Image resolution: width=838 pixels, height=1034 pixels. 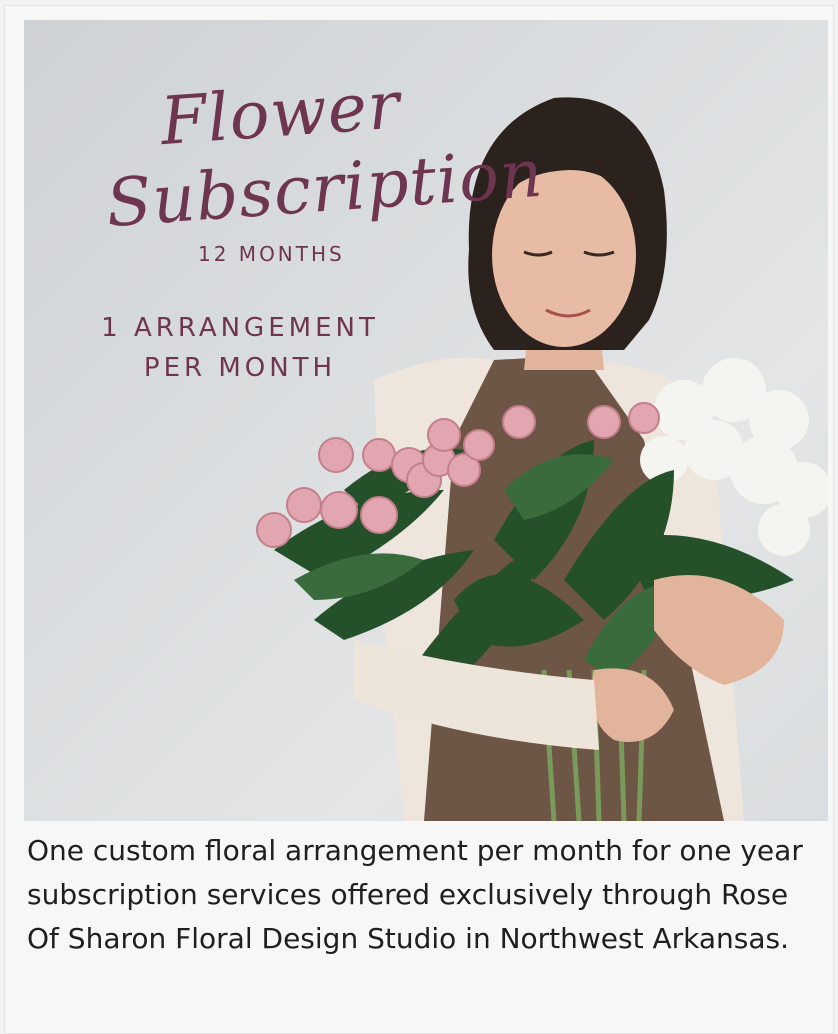 What do you see at coordinates (240, 328) in the screenshot?
I see `offer-line-1: 1 ARRANGEMENT` at bounding box center [240, 328].